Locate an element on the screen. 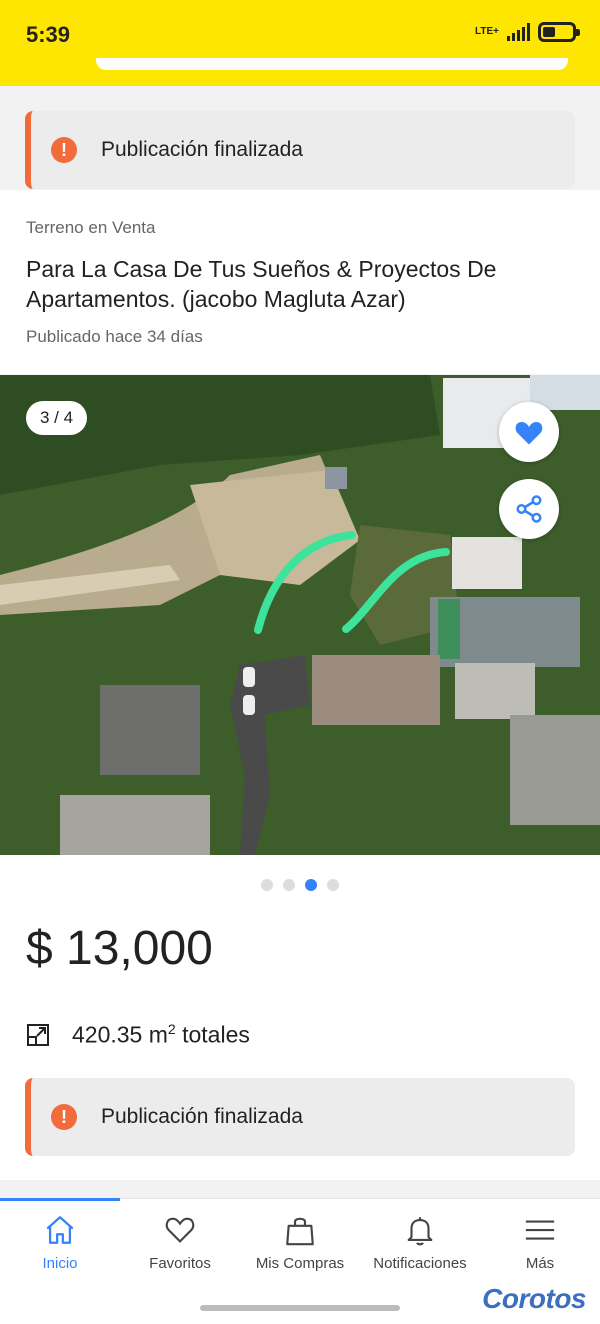 The image size is (600, 1324). published-date: Publicado hace 34 días is located at coordinates (114, 336).